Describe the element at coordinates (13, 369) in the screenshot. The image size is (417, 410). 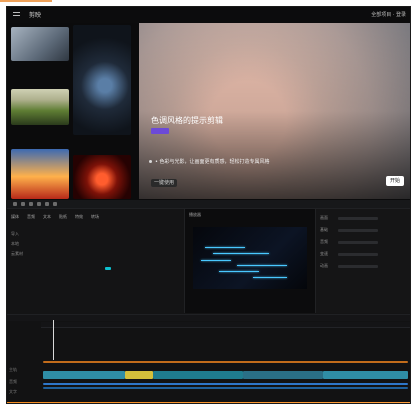
I see `track-label: 主轨` at that location.